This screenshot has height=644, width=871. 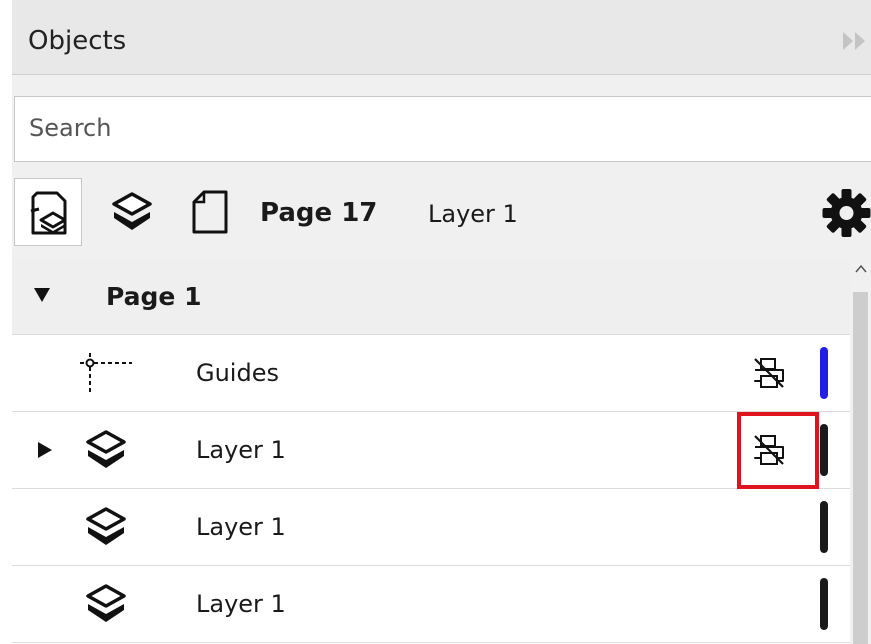 I want to click on page-layers-view-button, so click(x=48, y=212).